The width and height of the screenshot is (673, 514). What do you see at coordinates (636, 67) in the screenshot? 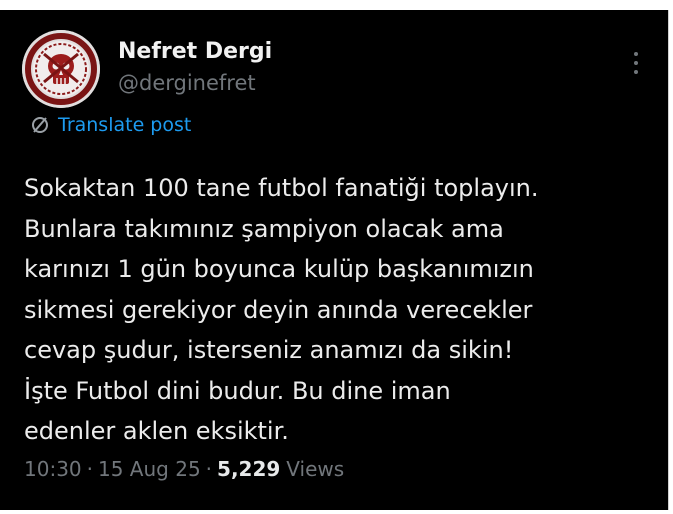
I see `more-options-icon` at bounding box center [636, 67].